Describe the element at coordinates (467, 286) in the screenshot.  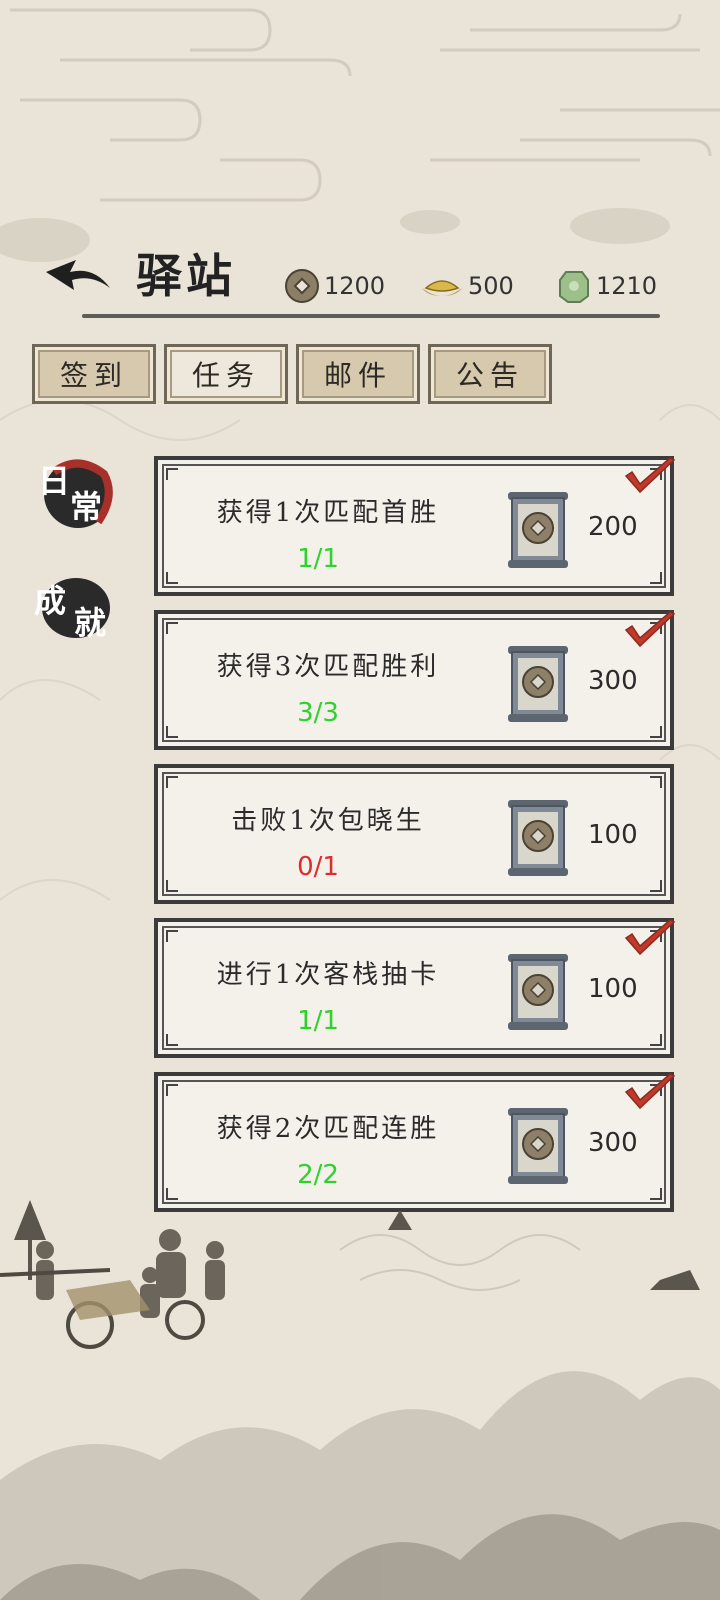
I see `currency-gold: 500` at that location.